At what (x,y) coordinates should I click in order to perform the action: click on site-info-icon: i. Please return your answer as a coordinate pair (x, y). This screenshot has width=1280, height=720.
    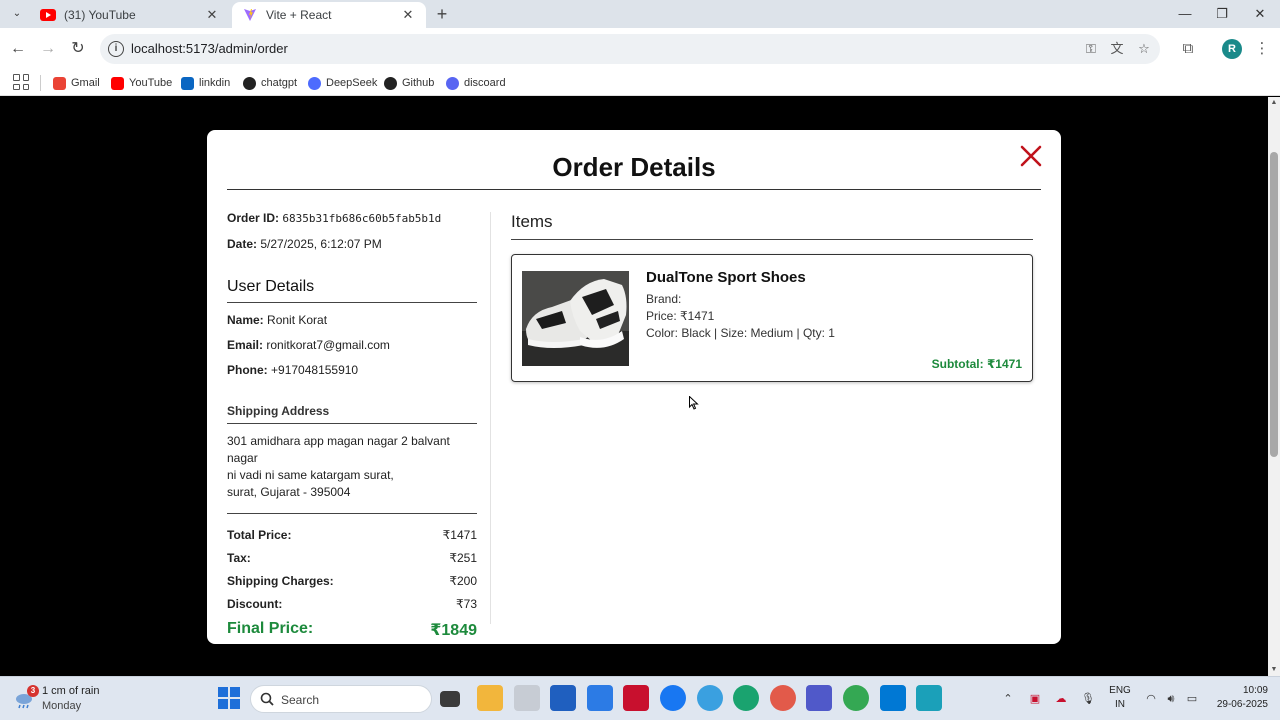
    Looking at the image, I should click on (116, 49).